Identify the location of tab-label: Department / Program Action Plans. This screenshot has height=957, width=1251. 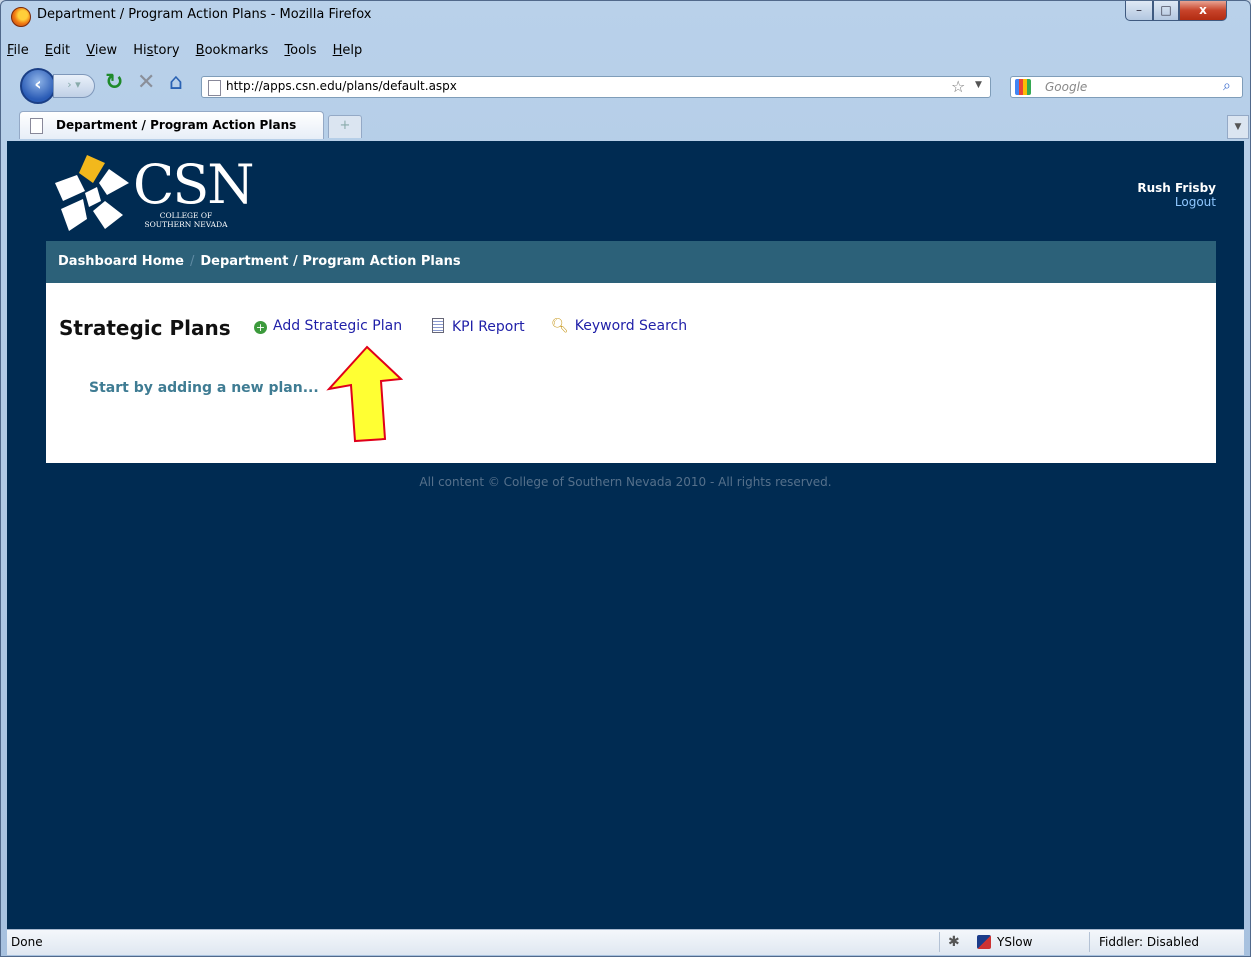
(176, 125).